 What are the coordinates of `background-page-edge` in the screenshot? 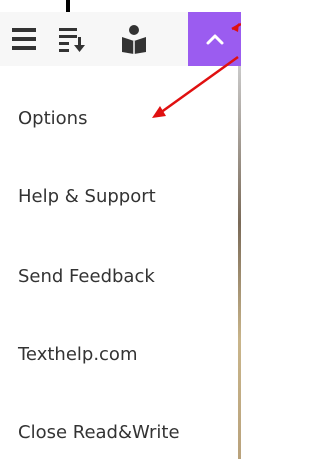 It's located at (239, 262).